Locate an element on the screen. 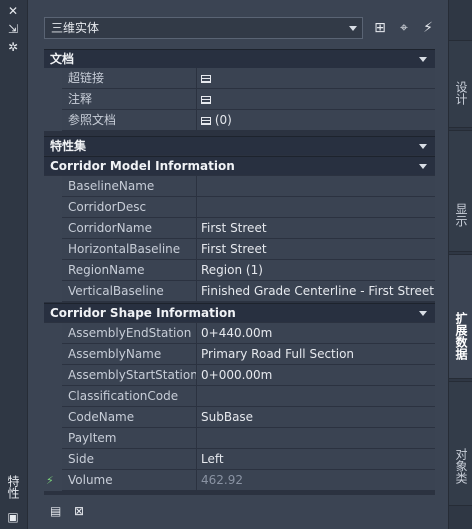  property-value: Region (1) is located at coordinates (316, 270).